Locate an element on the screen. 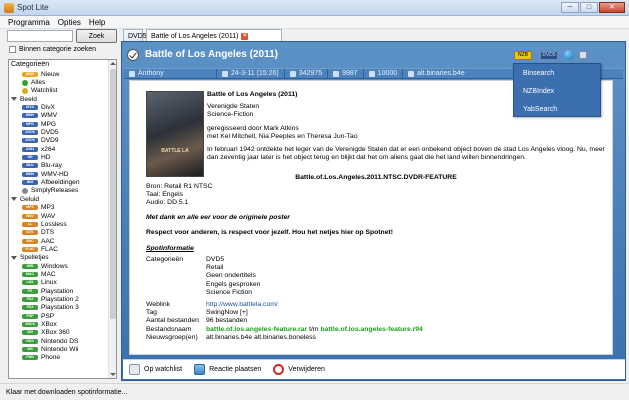 Image resolution: width=629 pixels, height=400 pixels. category-item: AAC AAC is located at coordinates (59, 241).